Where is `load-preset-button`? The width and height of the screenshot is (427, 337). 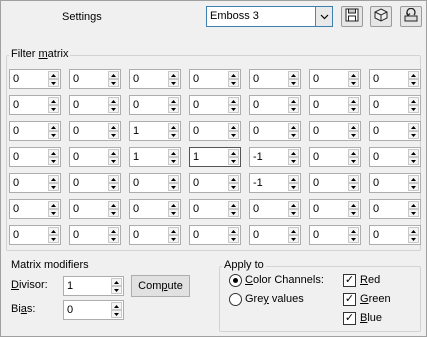 load-preset-button is located at coordinates (381, 16).